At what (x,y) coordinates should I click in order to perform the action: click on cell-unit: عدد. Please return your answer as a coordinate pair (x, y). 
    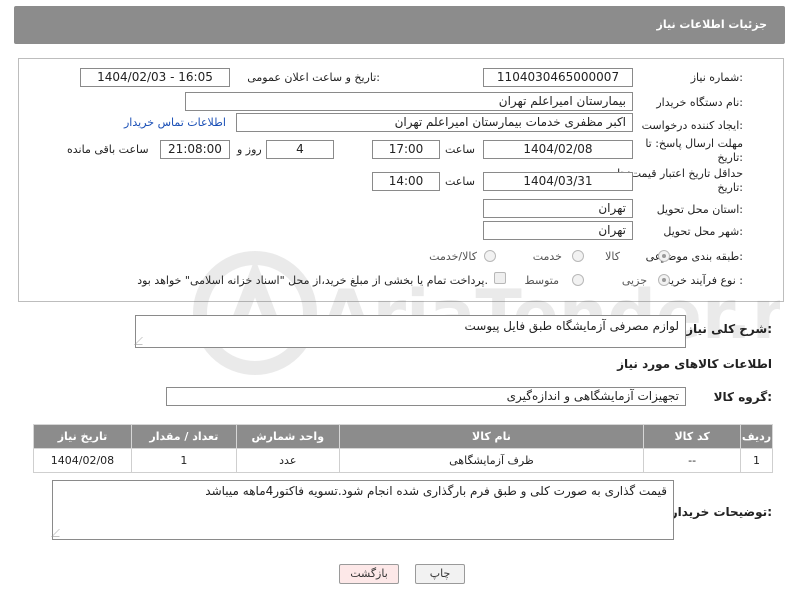
    Looking at the image, I should click on (287, 460).